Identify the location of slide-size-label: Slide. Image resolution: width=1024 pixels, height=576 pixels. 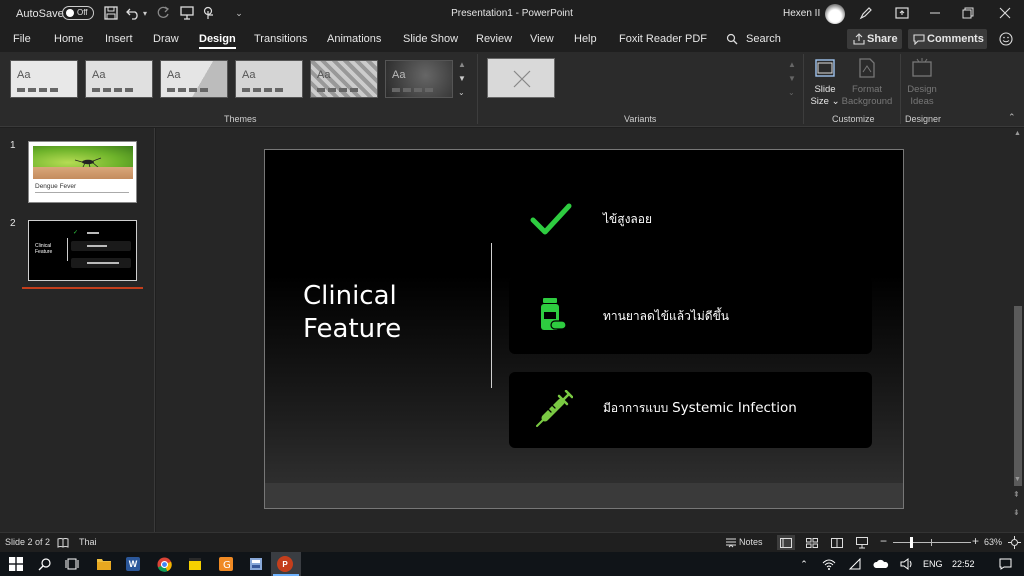
(825, 89).